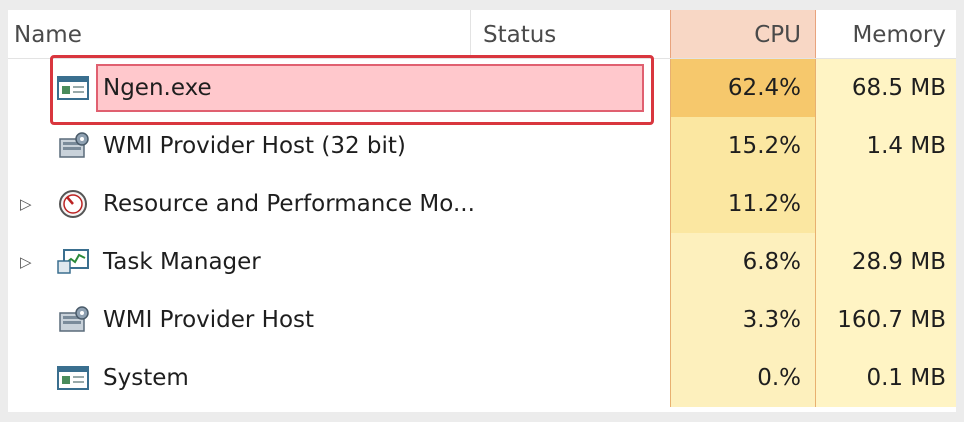  Describe the element at coordinates (886, 88) in the screenshot. I see `process-memory: 68.5 MB` at that location.